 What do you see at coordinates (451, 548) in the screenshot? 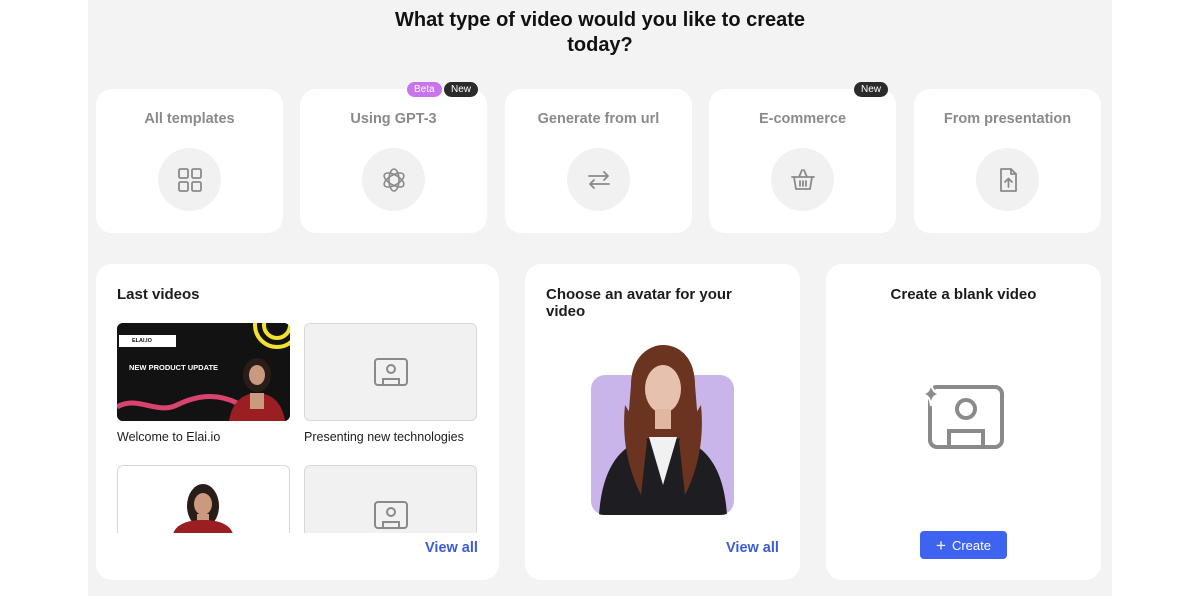
I see `view-all-videos-link: View all` at bounding box center [451, 548].